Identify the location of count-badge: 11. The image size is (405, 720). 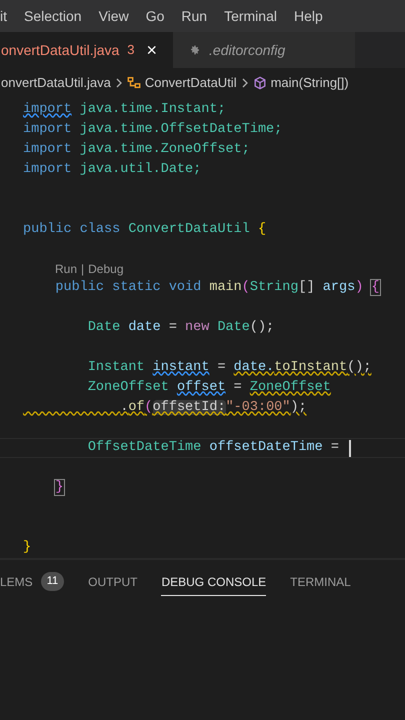
(52, 581).